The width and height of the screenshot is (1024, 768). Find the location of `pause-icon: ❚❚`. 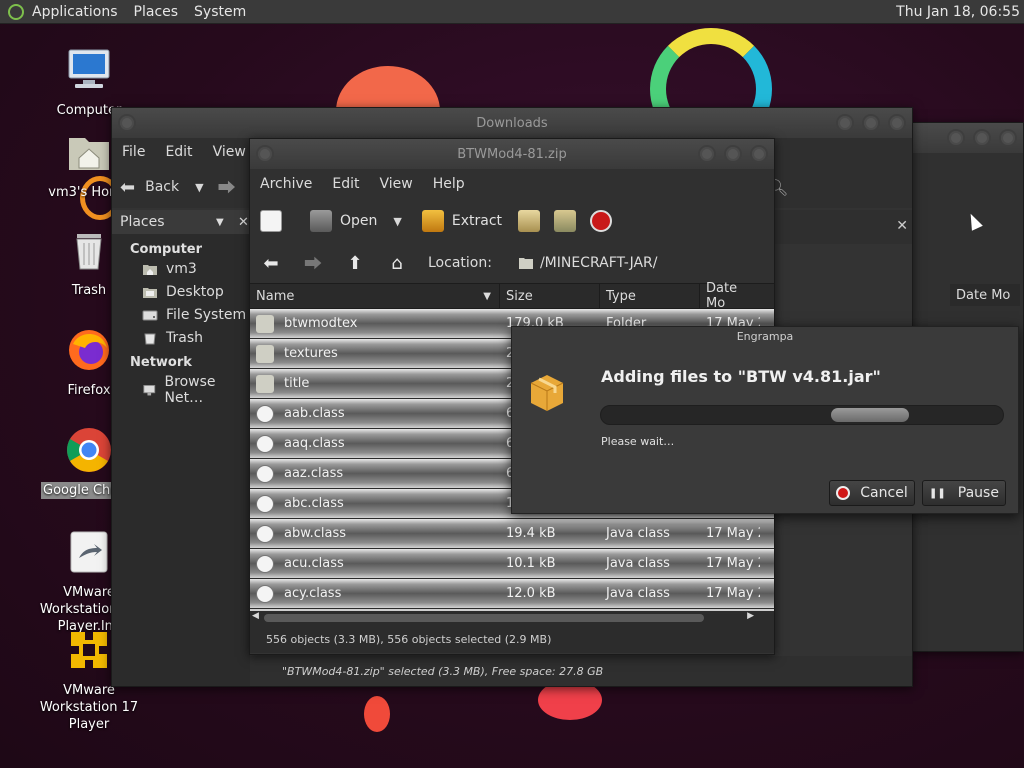

pause-icon: ❚❚ is located at coordinates (937, 493).